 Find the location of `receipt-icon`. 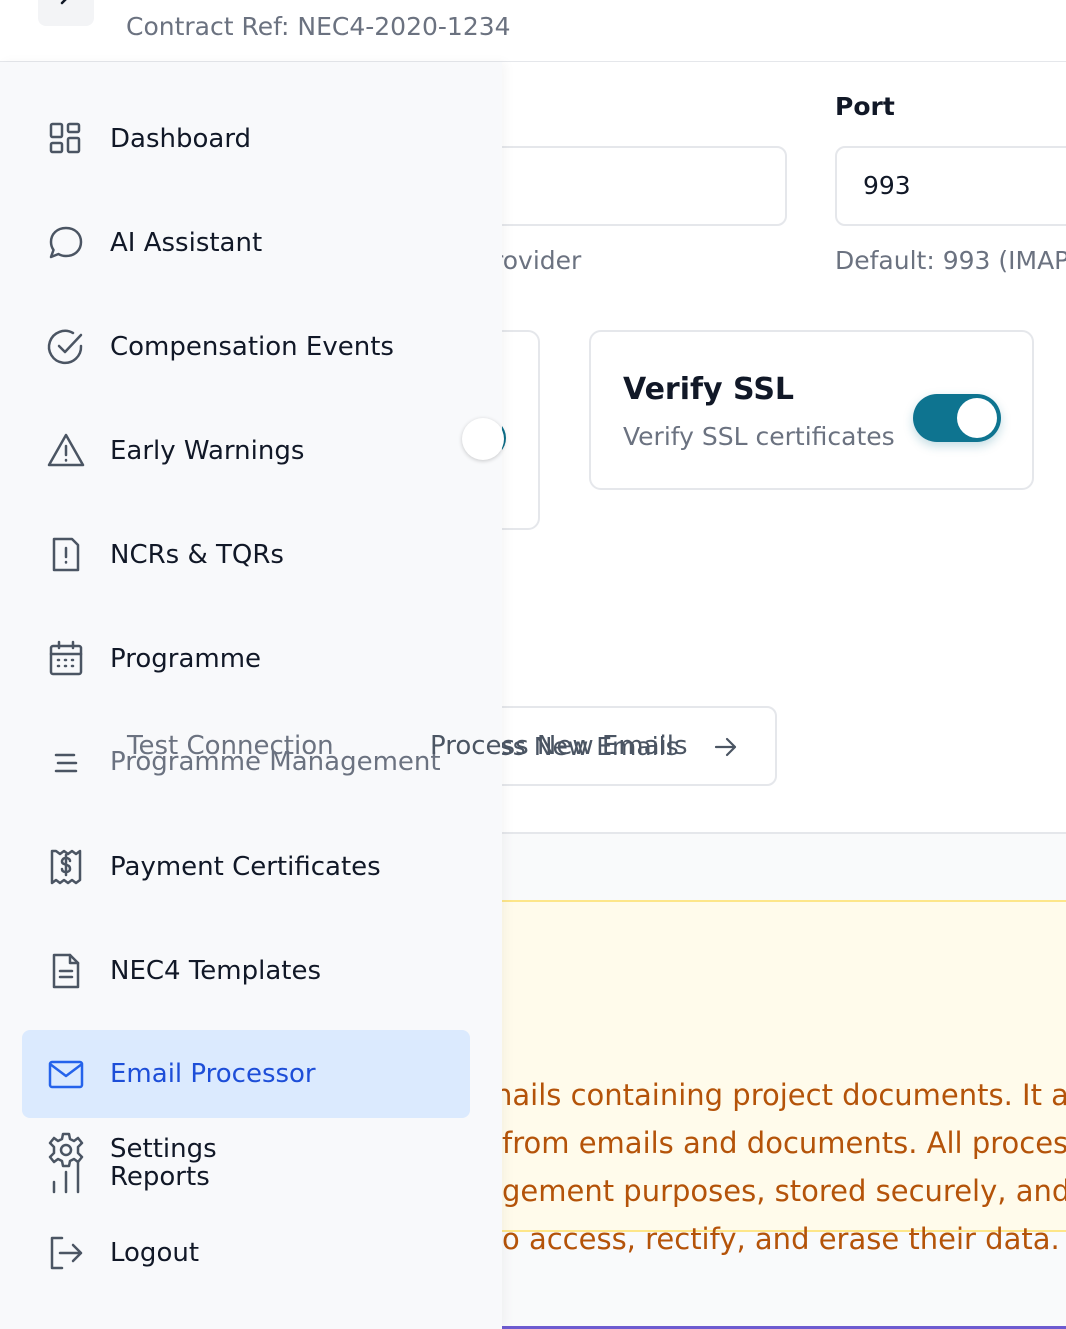

receipt-icon is located at coordinates (66, 867).